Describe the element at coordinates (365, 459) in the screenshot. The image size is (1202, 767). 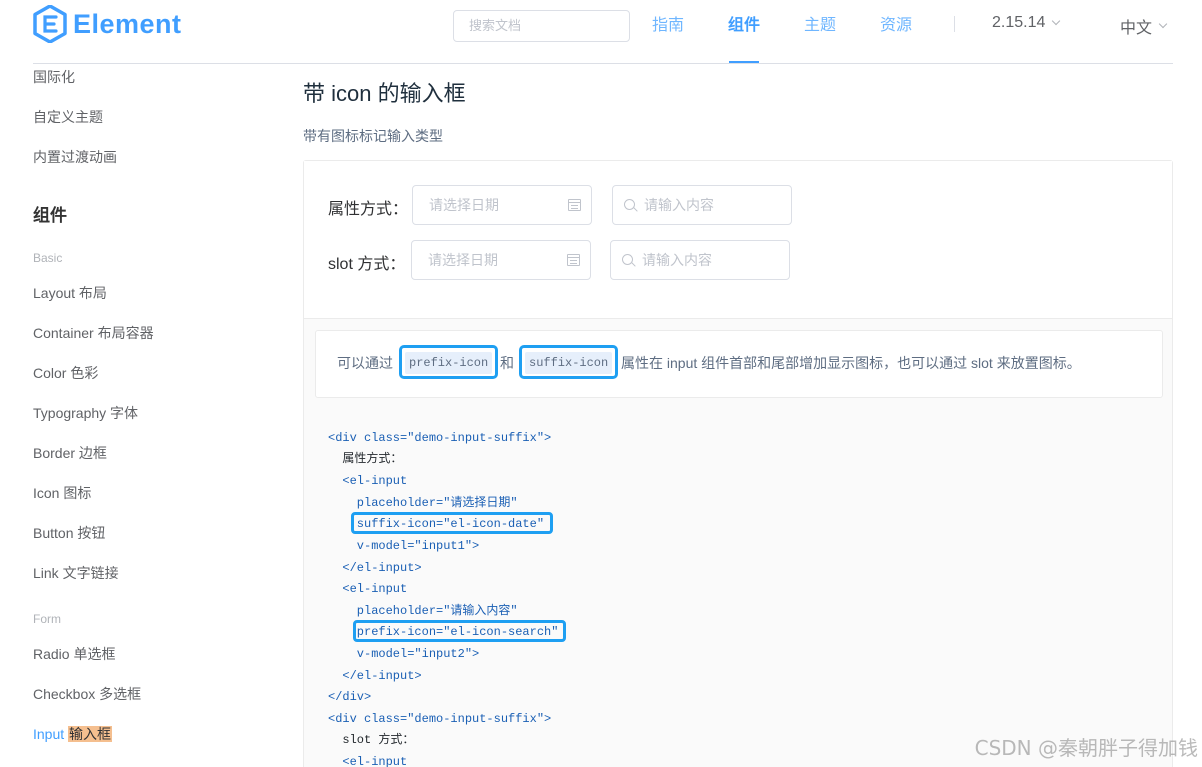
I see `code-line: 属性方式：` at that location.